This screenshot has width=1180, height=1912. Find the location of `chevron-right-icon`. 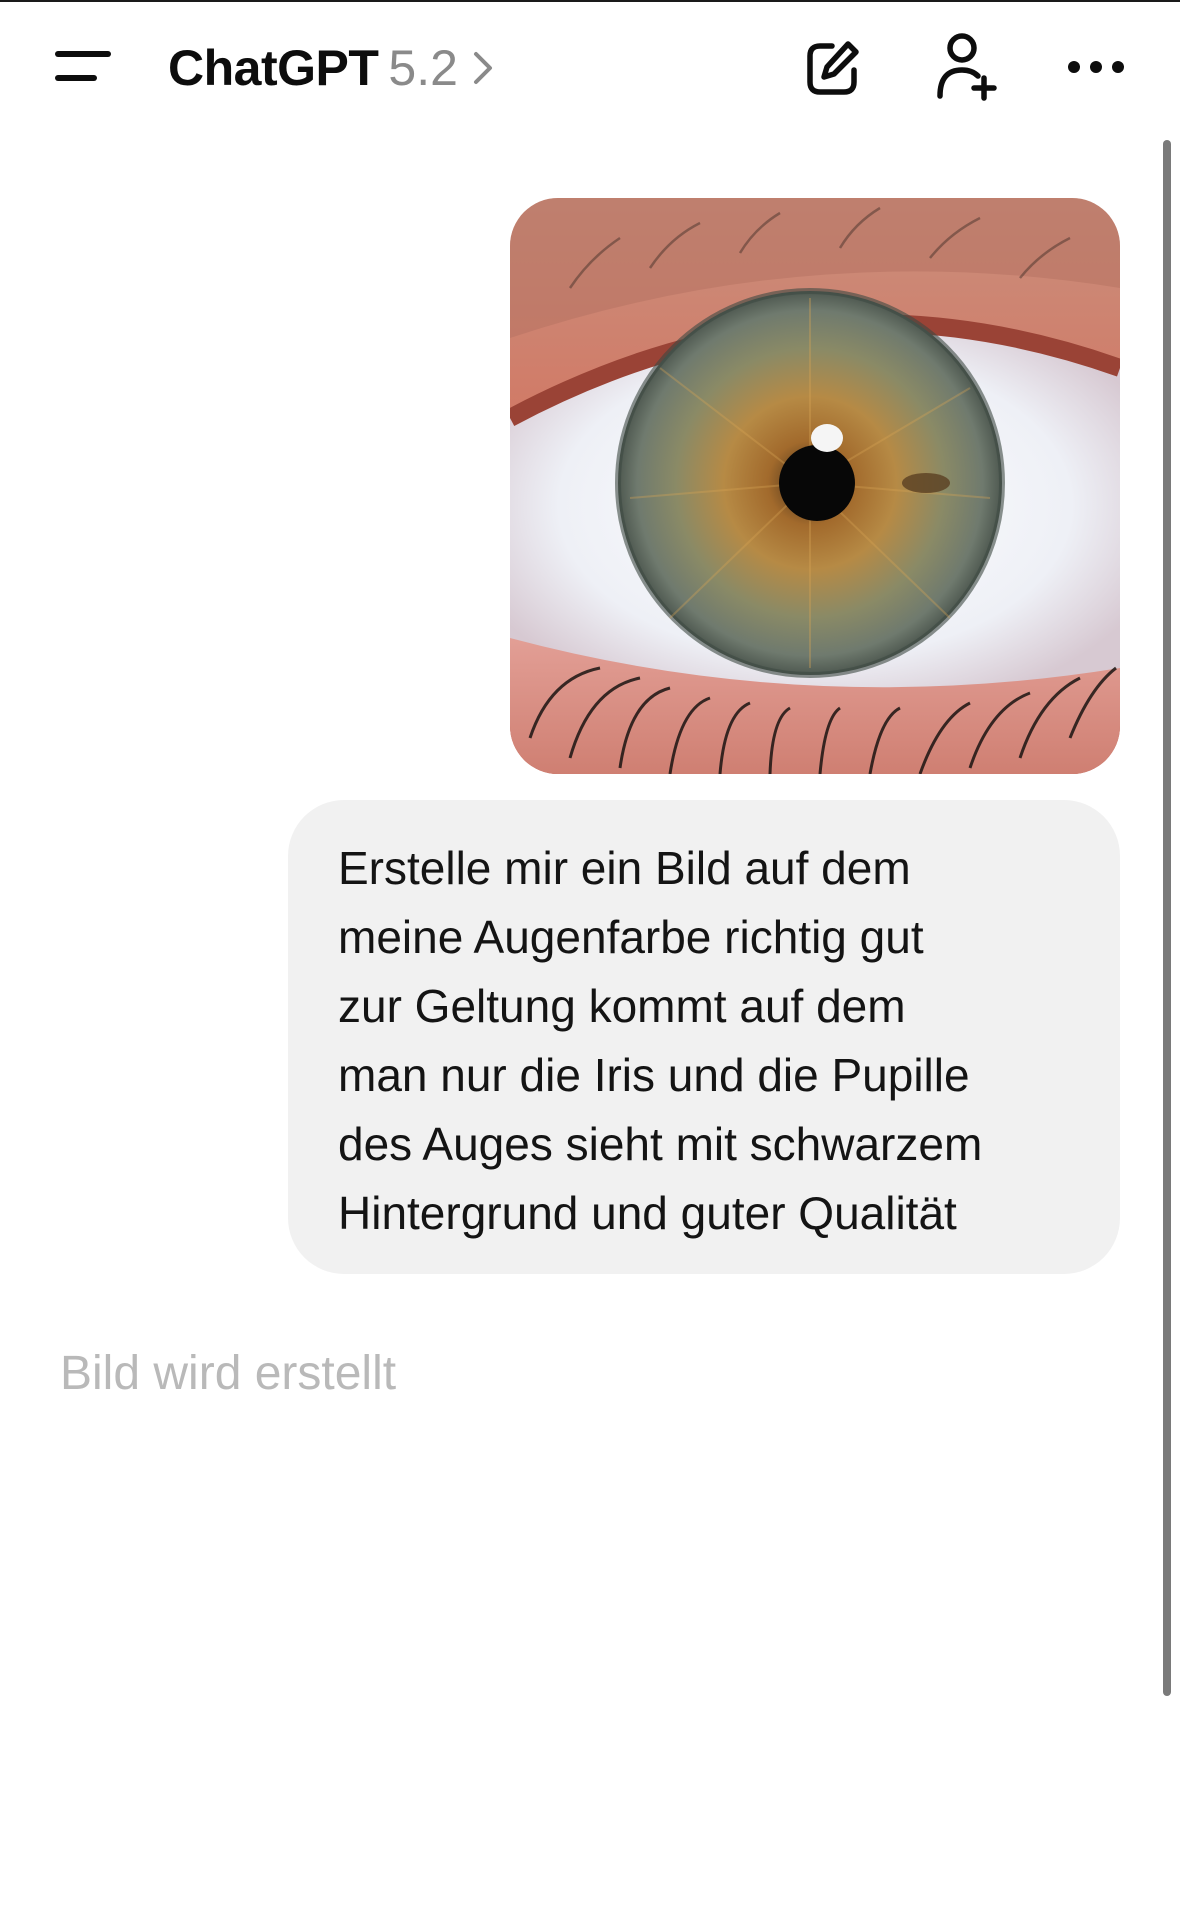

chevron-right-icon is located at coordinates (483, 68).